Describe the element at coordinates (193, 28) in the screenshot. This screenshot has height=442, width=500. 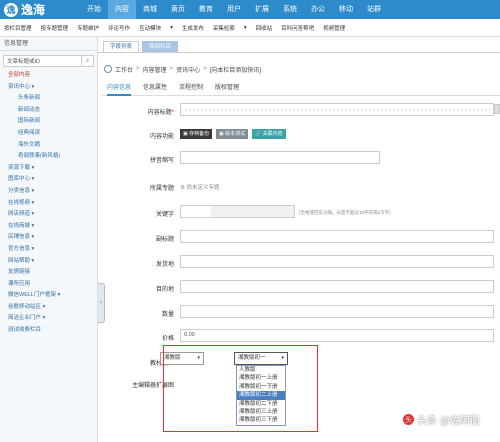
I see `sub-nav-item: 生成发布` at that location.